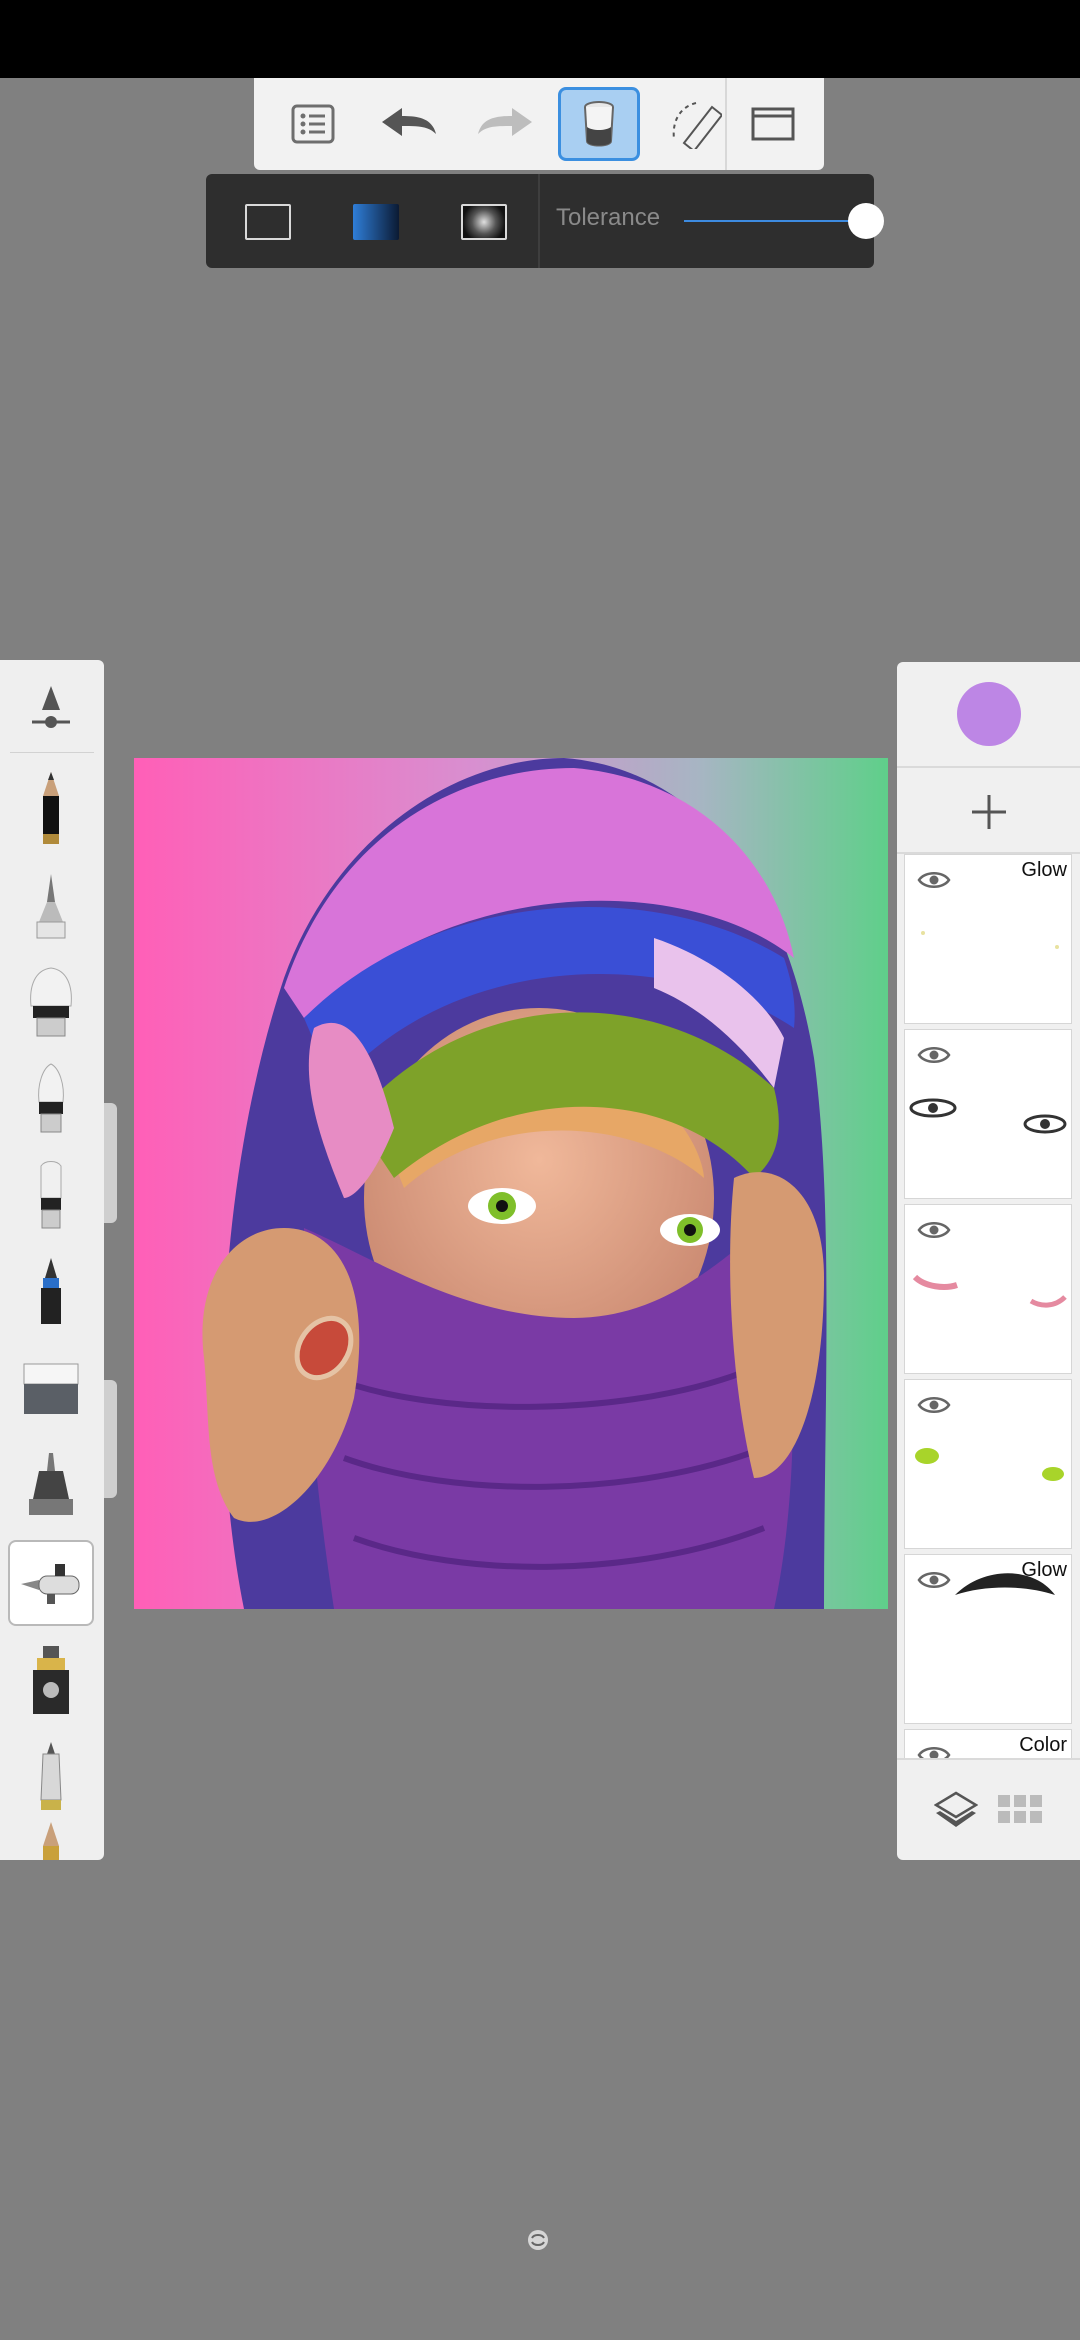  Describe the element at coordinates (988, 767) in the screenshot. I see `layers-panel-divider` at that location.